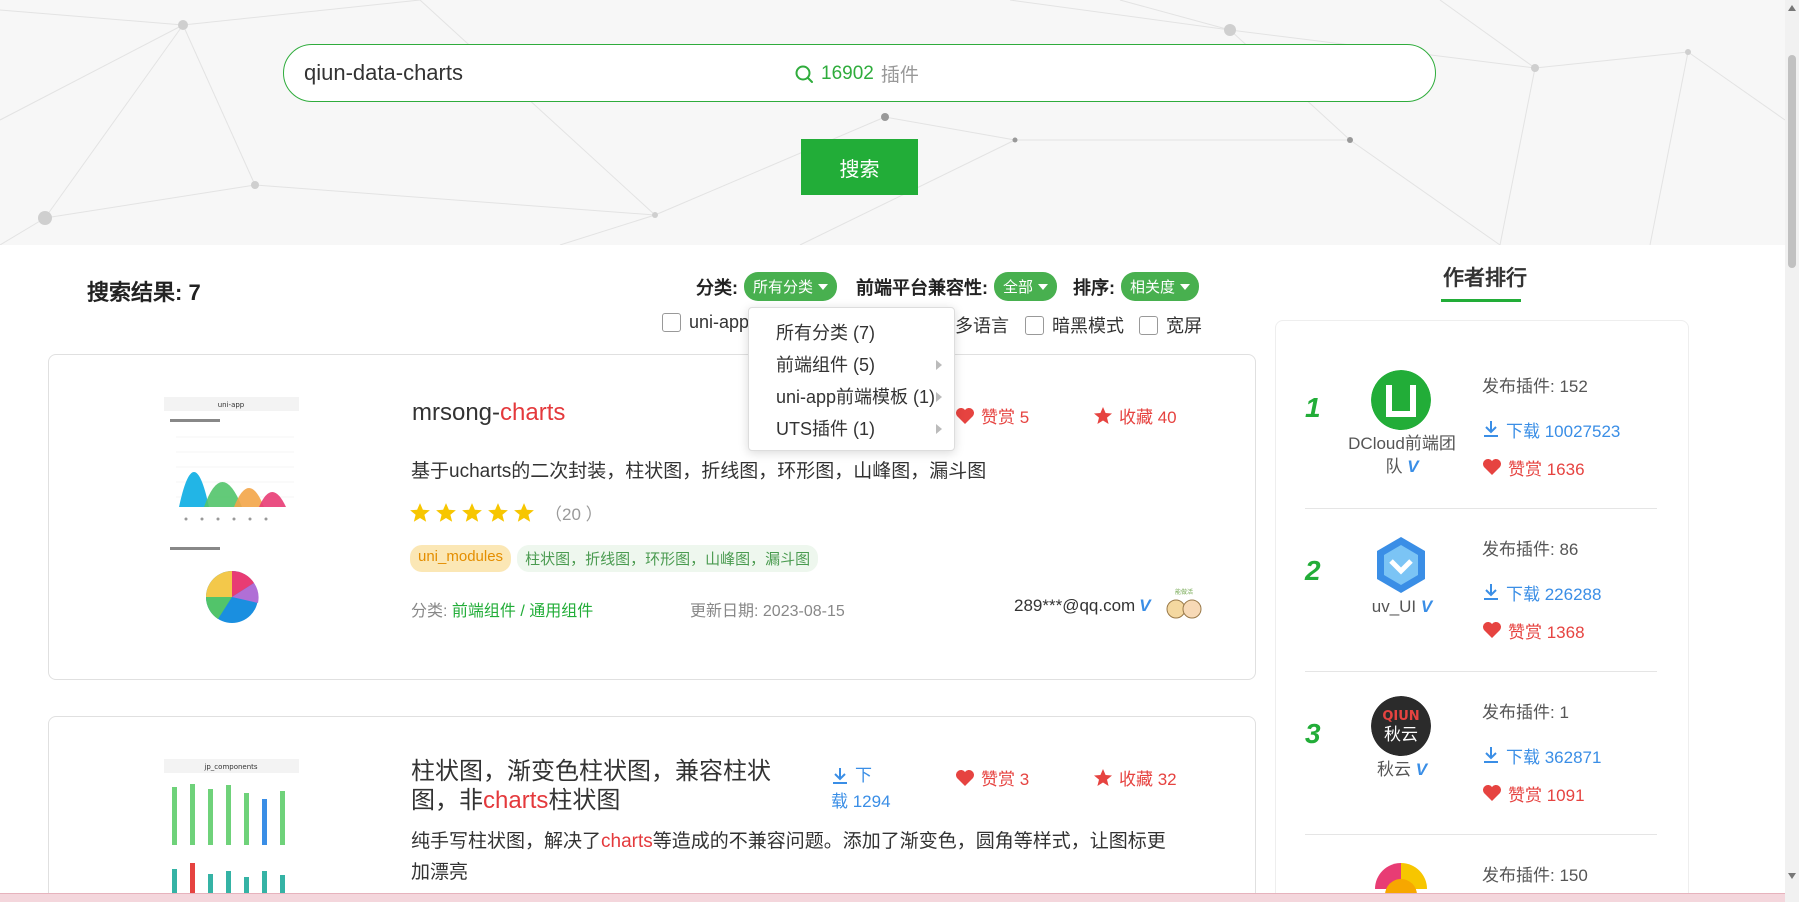  I want to click on download-stat: 下载 362871, so click(1541, 755).